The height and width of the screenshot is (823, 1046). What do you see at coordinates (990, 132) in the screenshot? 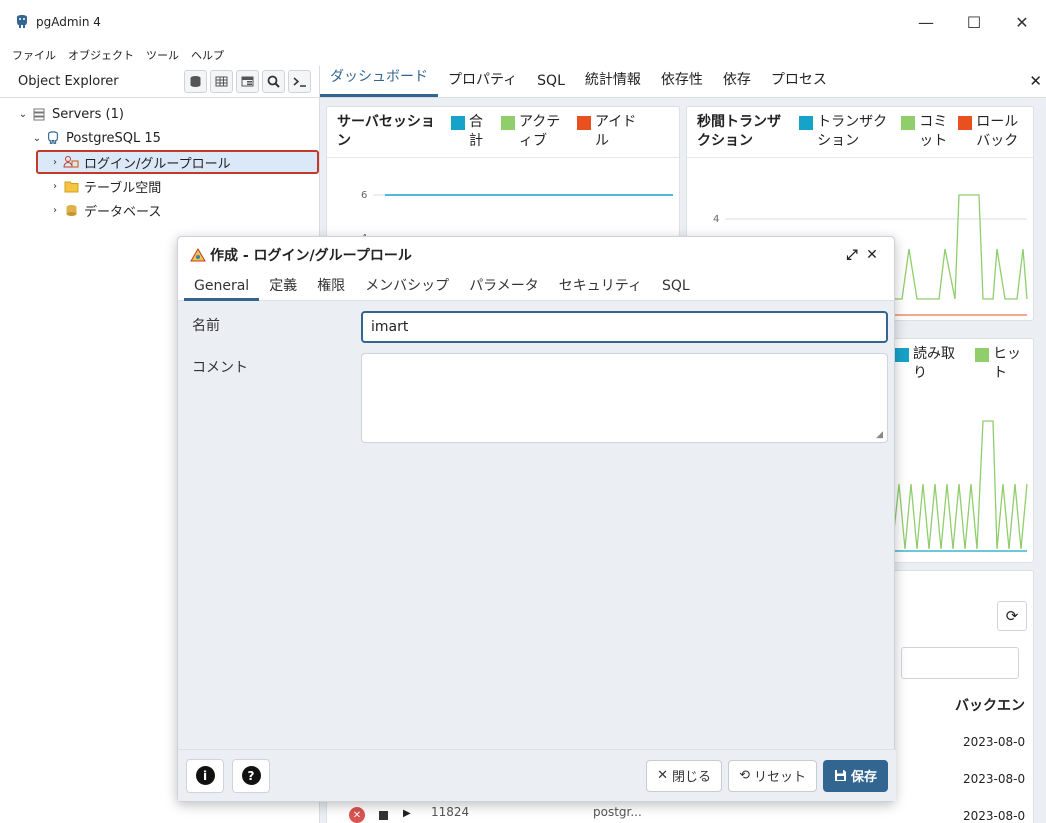
I see `legend-rollbacks: ロールバック` at bounding box center [990, 132].